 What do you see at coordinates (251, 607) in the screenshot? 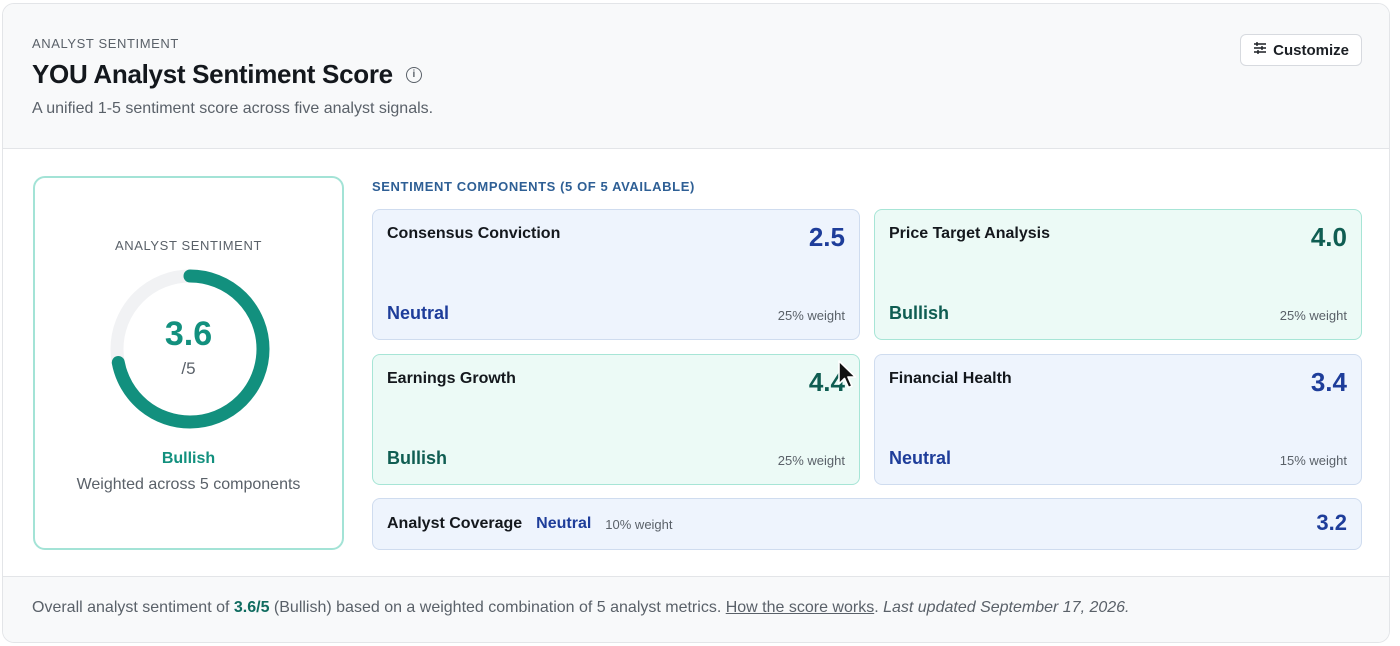
I see `footer-score: 3.6/5` at bounding box center [251, 607].